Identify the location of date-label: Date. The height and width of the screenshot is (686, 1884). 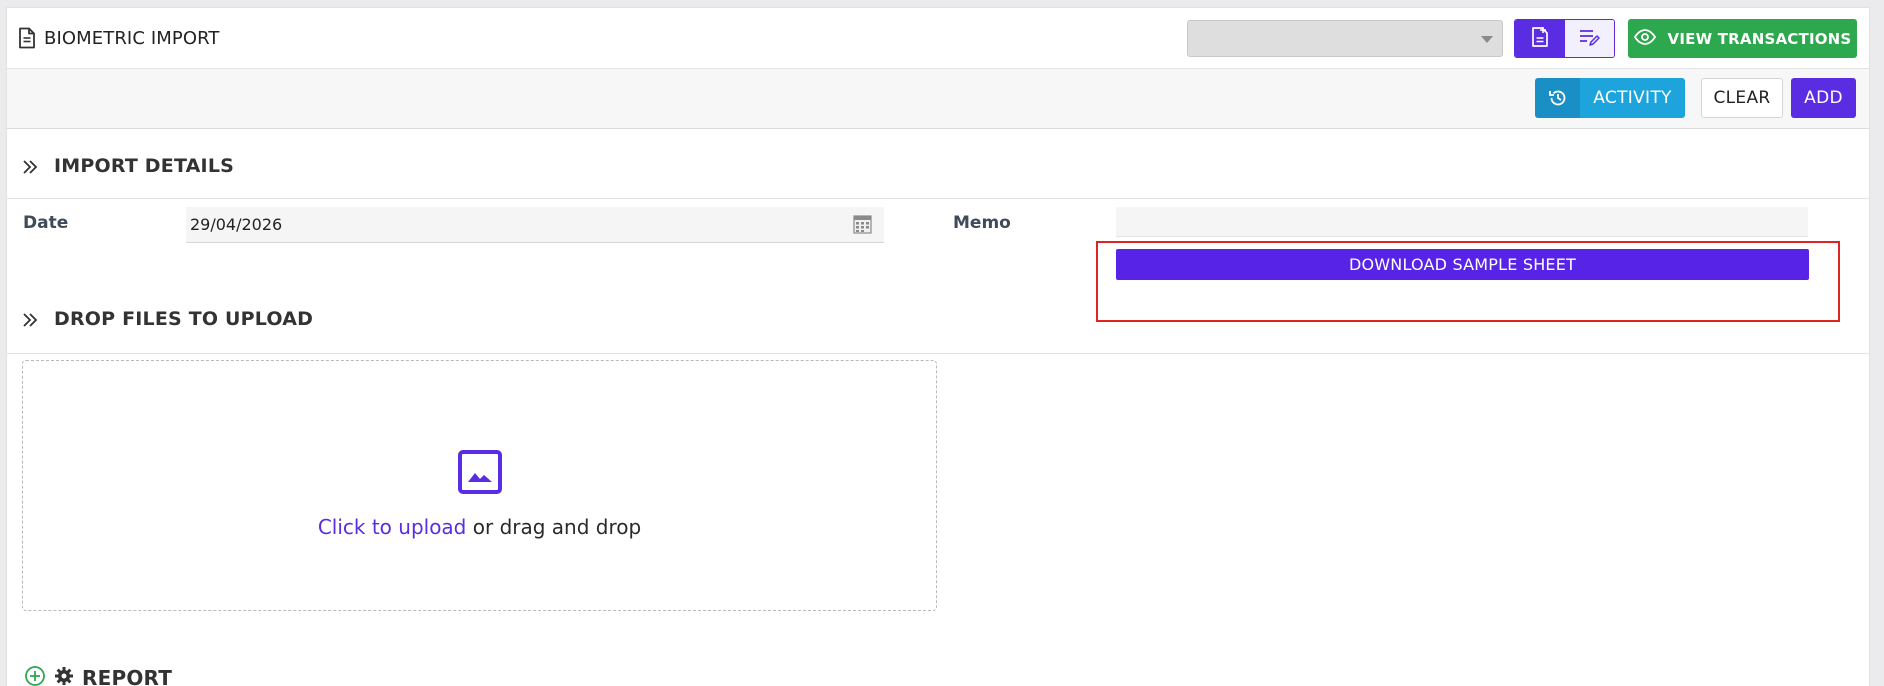
(46, 223).